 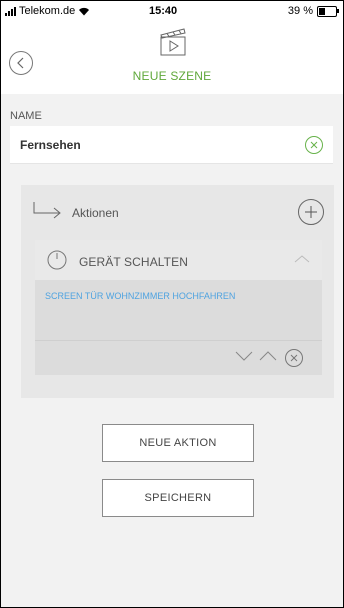 What do you see at coordinates (47, 210) in the screenshot?
I see `arrow-right-icon` at bounding box center [47, 210].